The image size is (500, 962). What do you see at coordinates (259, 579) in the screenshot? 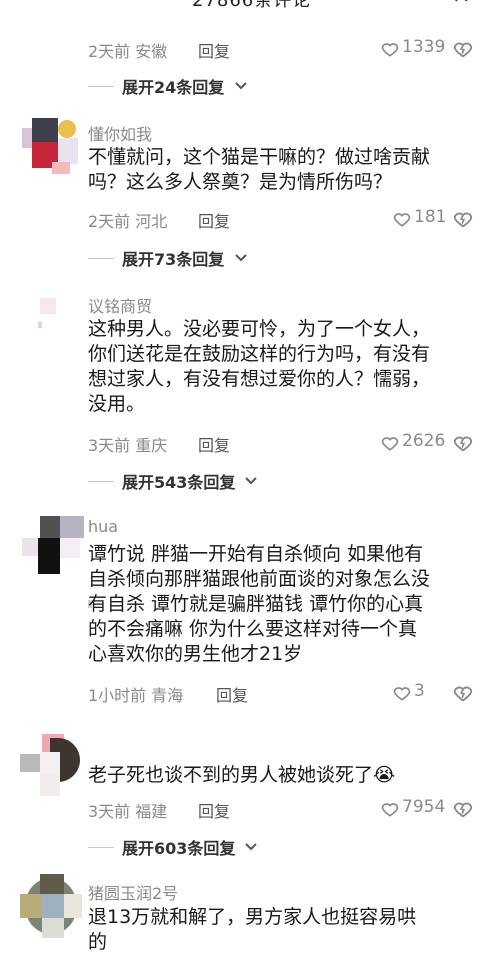
I see `comment-line: 自杀倾向那胖猫跟他前面谈的对象怎么没` at bounding box center [259, 579].